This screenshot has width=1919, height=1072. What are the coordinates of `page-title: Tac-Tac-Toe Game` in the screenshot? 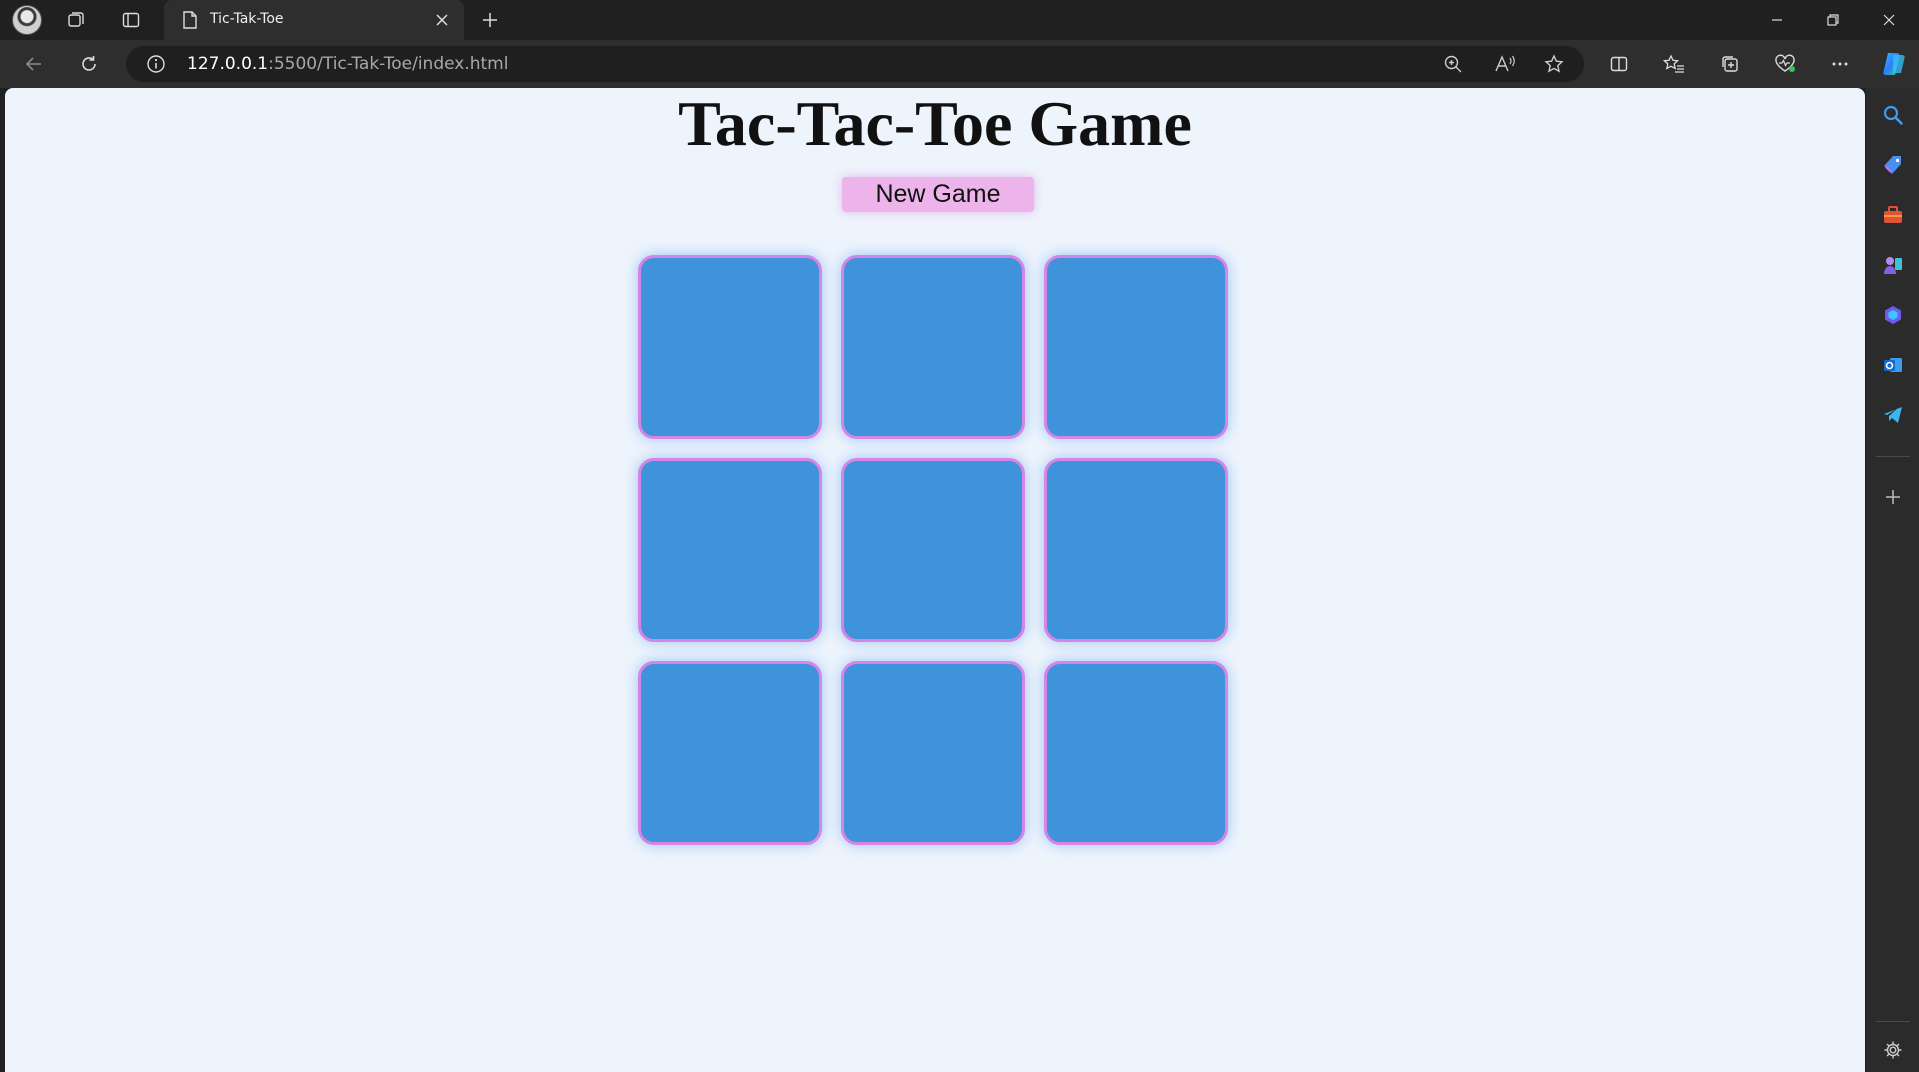 It's located at (935, 123).